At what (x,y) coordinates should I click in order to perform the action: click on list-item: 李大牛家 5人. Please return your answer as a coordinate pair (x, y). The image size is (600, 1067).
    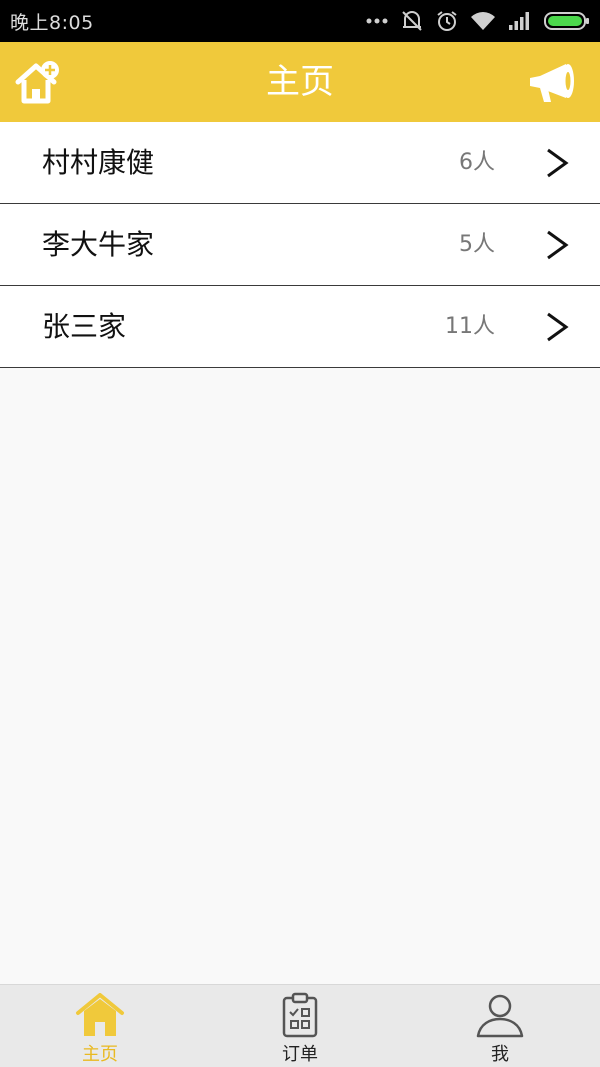
    Looking at the image, I should click on (300, 245).